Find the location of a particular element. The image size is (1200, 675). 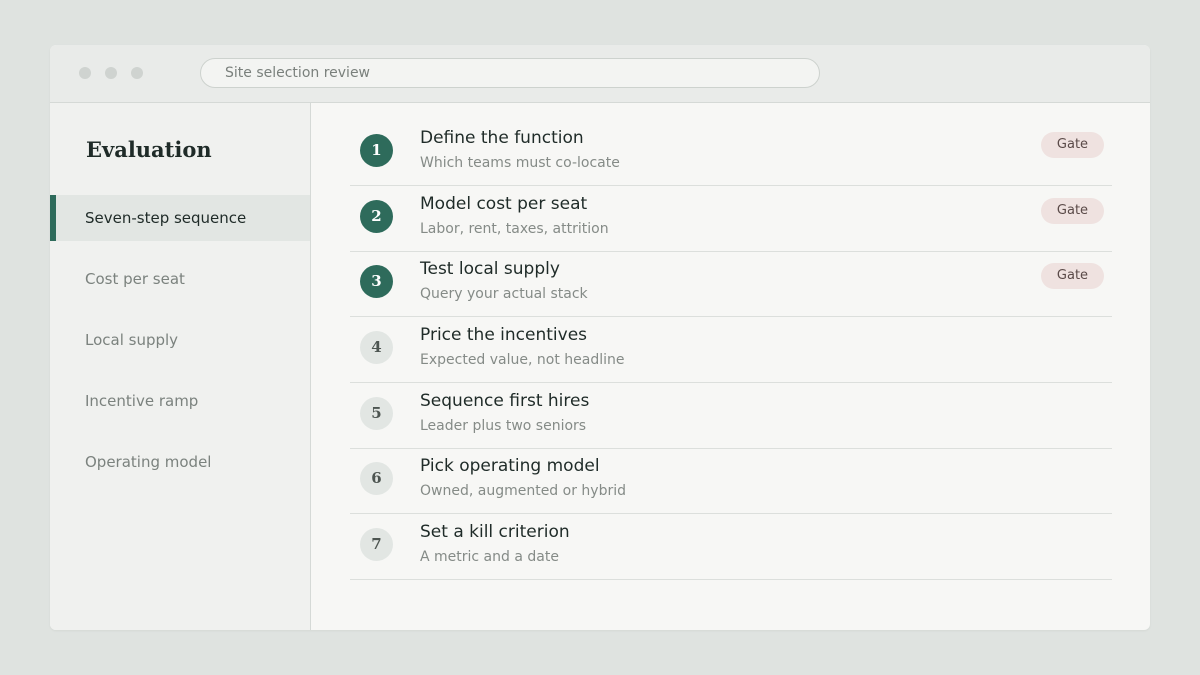

step-title: Sequence first hires is located at coordinates (505, 401).